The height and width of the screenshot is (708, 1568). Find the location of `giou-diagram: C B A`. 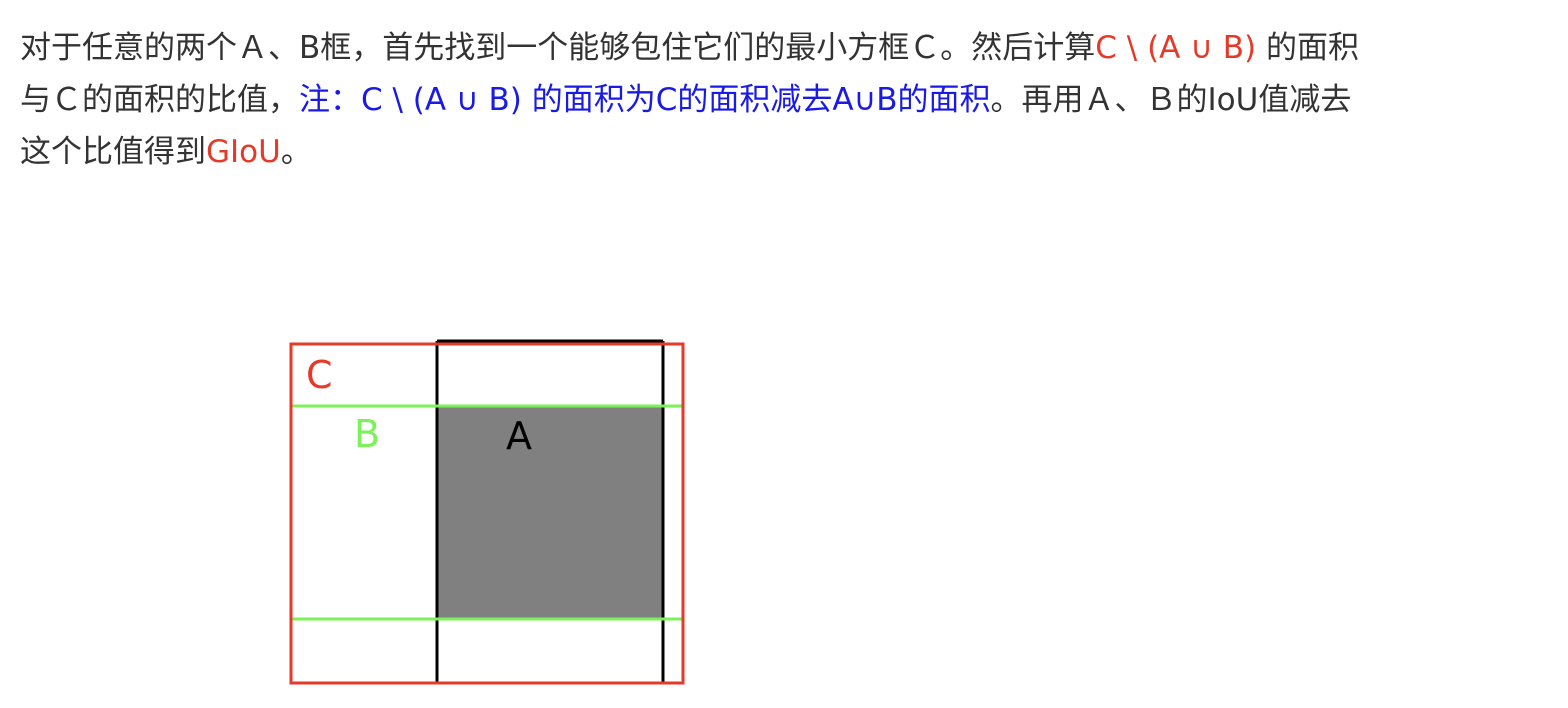

giou-diagram: C B A is located at coordinates (487, 512).